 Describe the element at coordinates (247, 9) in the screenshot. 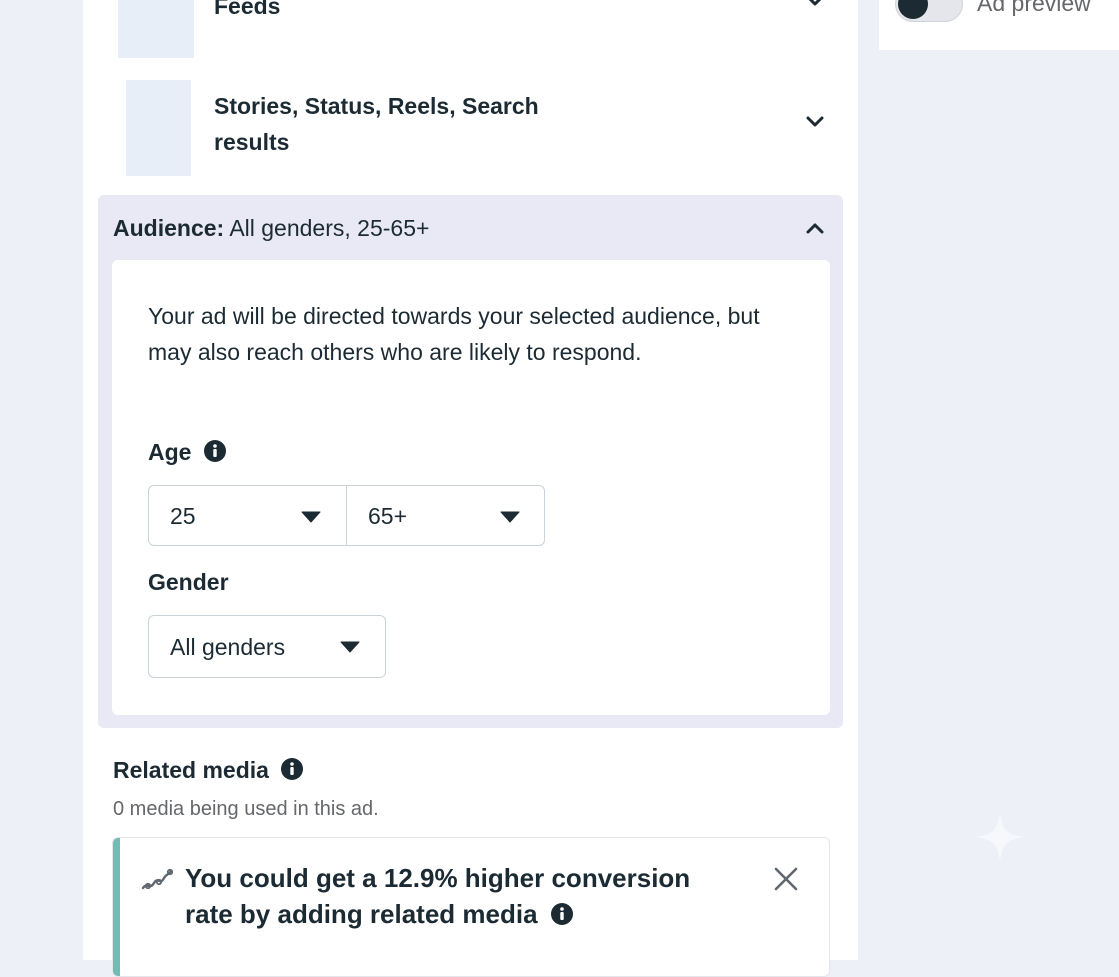

I see `placement-title: Feeds` at that location.